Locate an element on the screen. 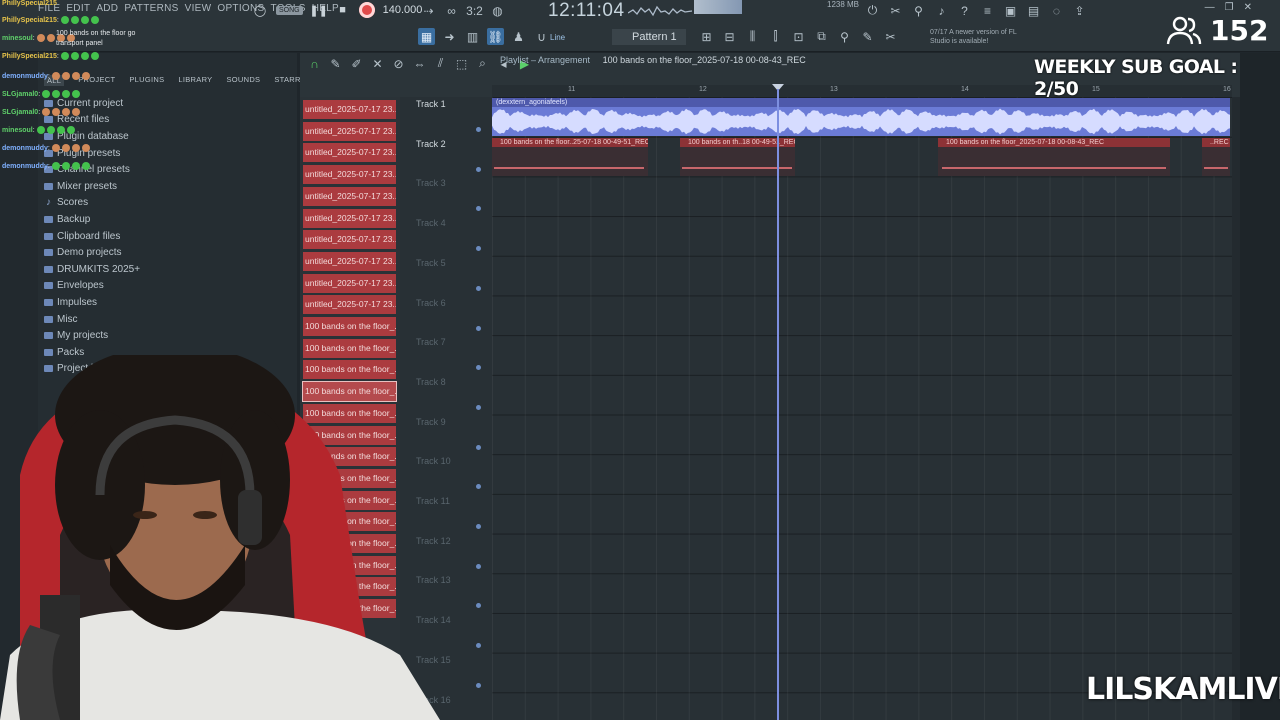 The width and height of the screenshot is (1280, 720). song-mode-toggle: SONG is located at coordinates (289, 10).